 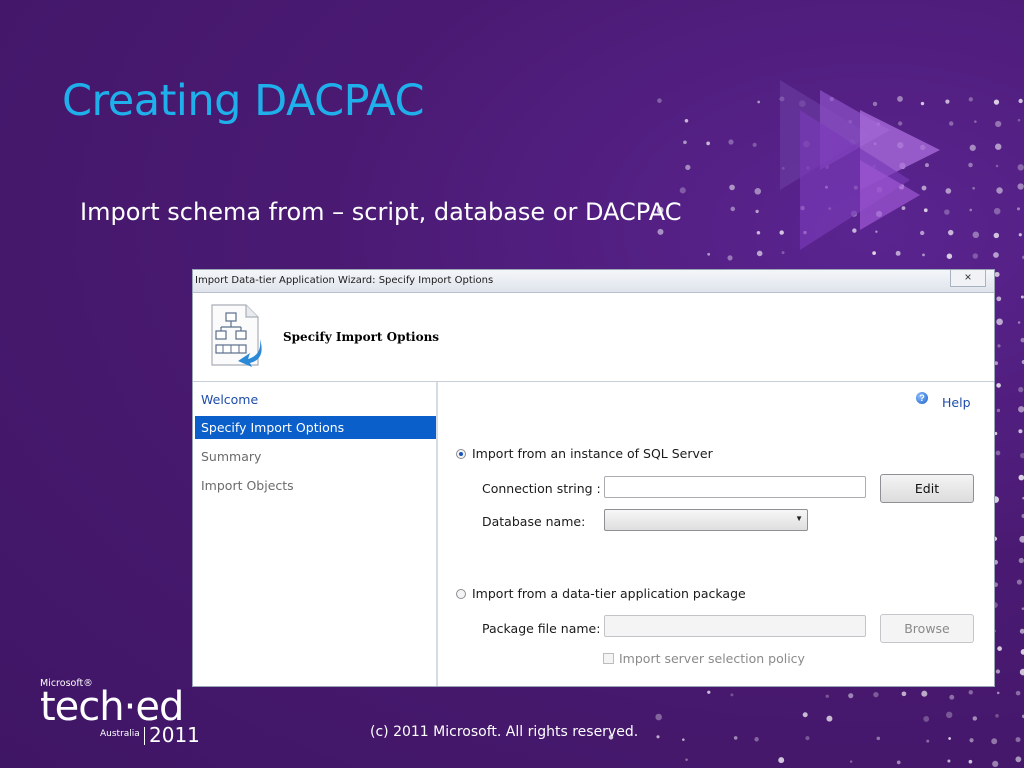 I want to click on logo-separator, so click(x=144, y=736).